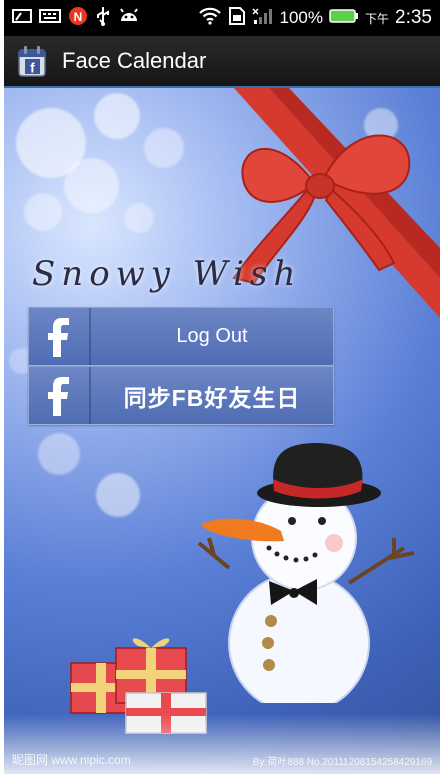 The image size is (444, 778). Describe the element at coordinates (71, 760) in the screenshot. I see `watermark-left: 昵图网 www.nipic.com` at that location.